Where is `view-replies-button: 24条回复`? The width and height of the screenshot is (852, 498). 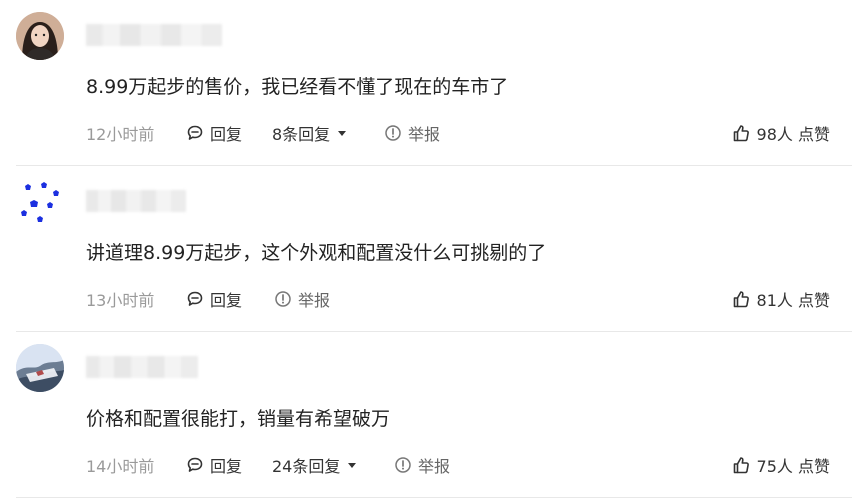 view-replies-button: 24条回复 is located at coordinates (315, 465).